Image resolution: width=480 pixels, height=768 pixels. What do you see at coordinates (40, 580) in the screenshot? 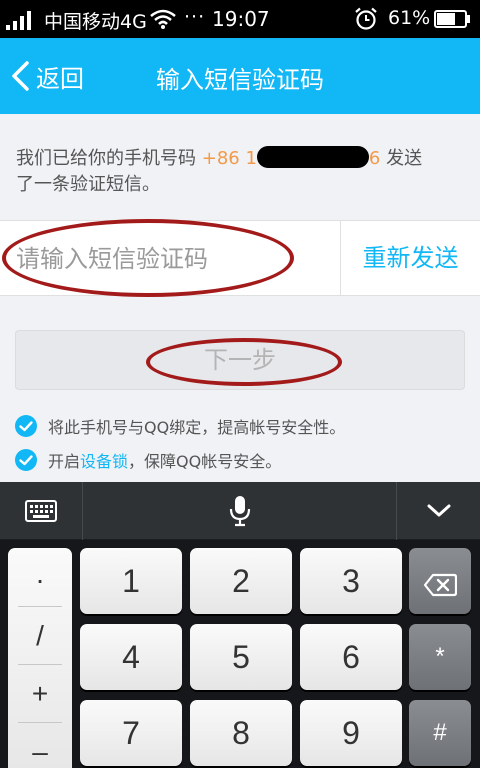
I see `symbol-key: ·` at bounding box center [40, 580].